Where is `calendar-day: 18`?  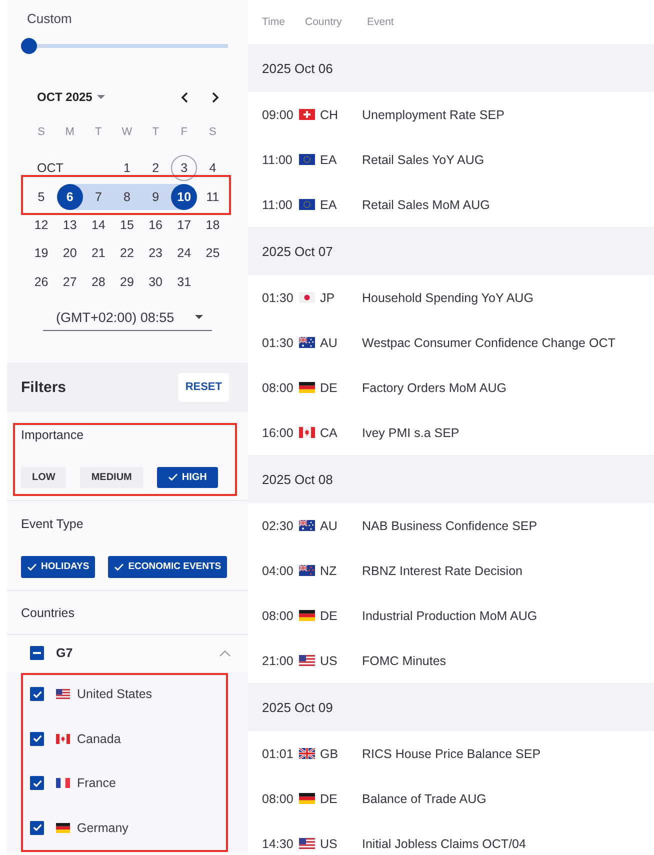
calendar-day: 18 is located at coordinates (213, 225).